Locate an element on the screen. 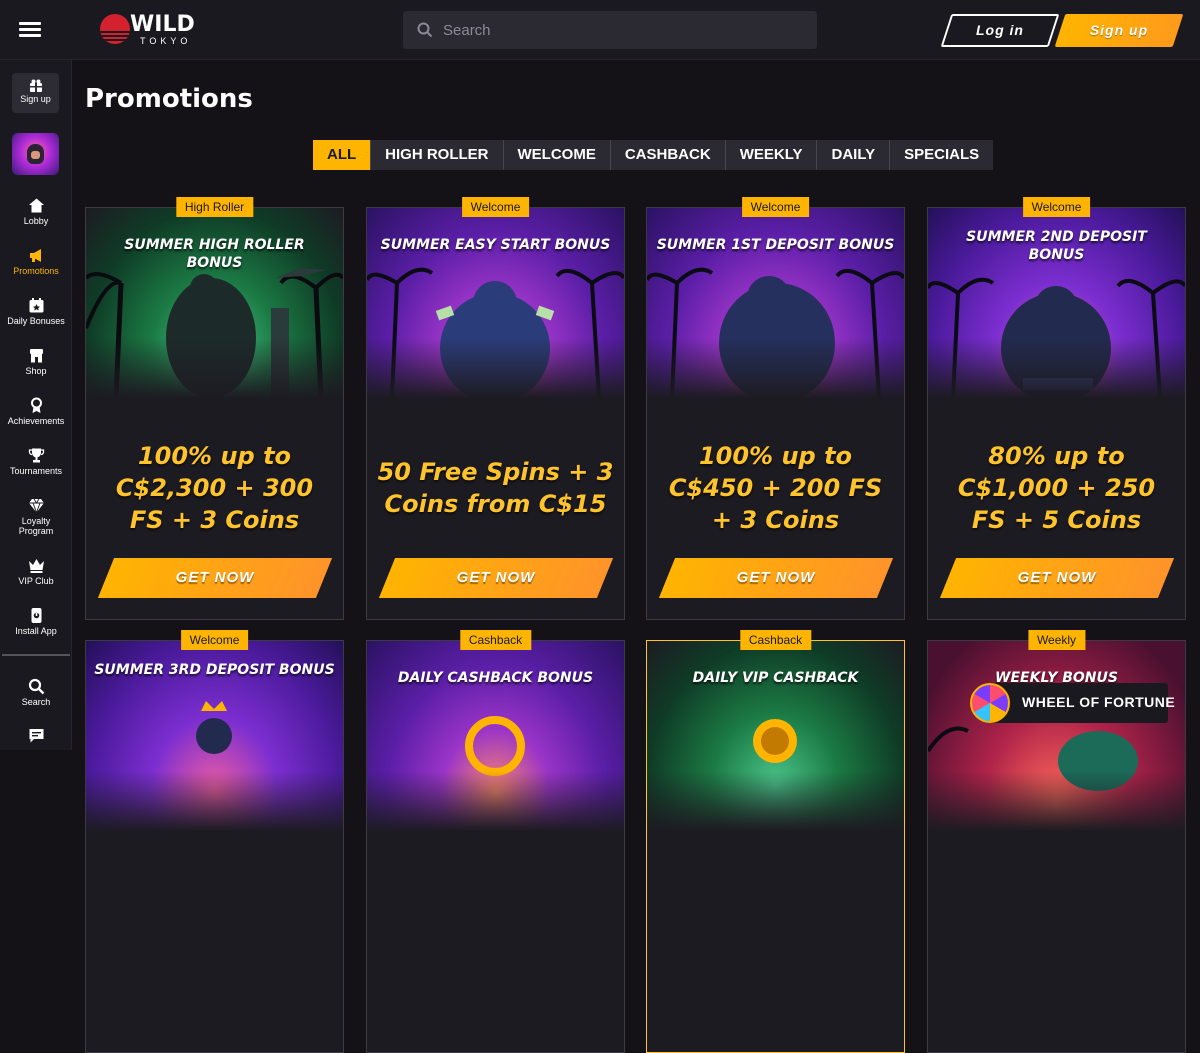  search-bar is located at coordinates (610, 30).